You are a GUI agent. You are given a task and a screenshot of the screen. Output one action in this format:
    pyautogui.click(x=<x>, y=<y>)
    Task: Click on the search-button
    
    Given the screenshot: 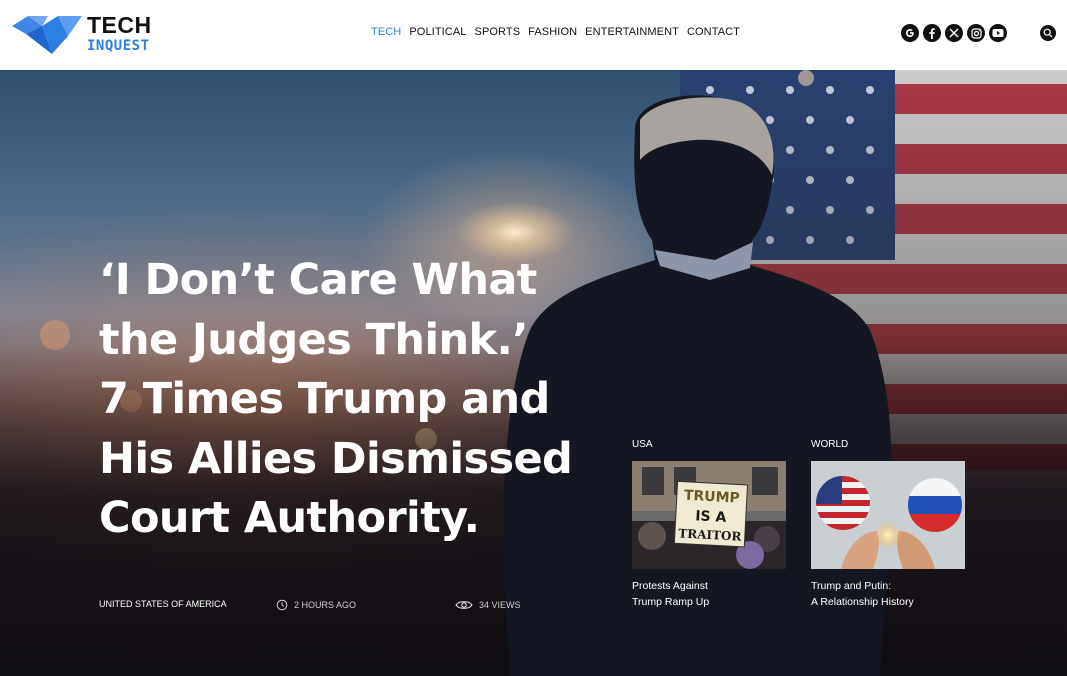 What is the action you would take?
    pyautogui.click(x=1048, y=33)
    